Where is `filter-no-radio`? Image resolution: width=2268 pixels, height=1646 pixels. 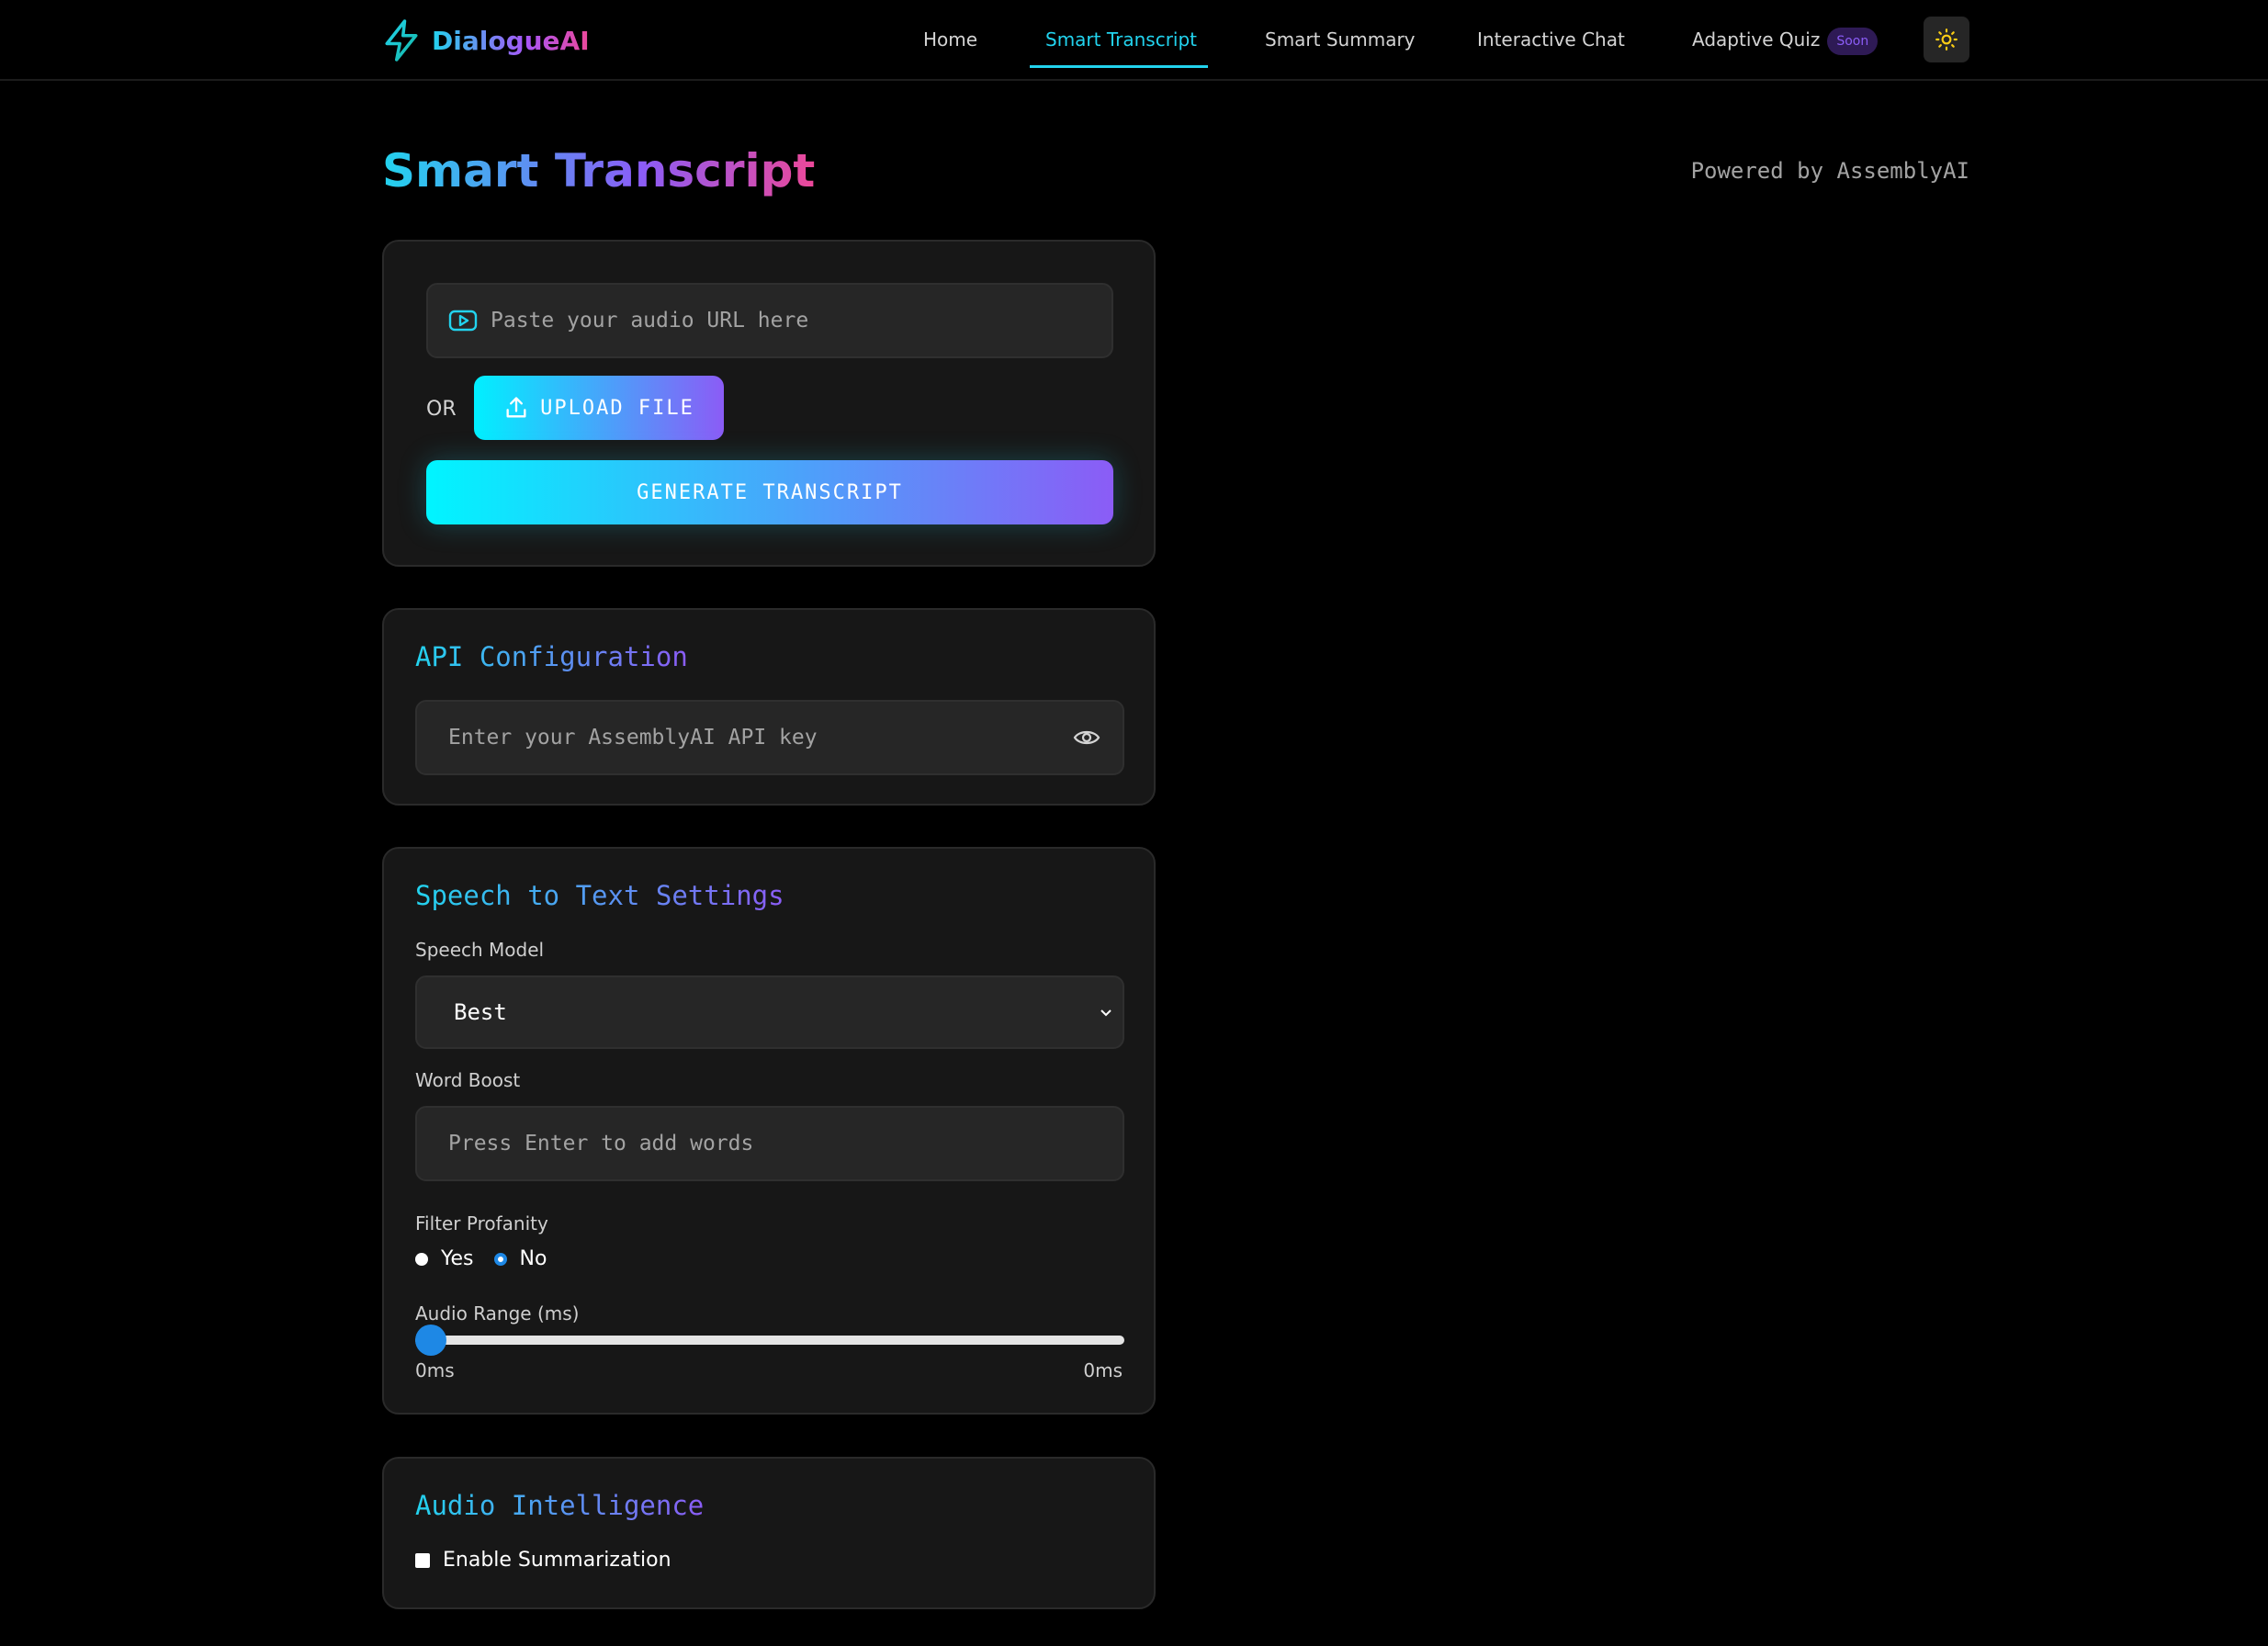
filter-no-radio is located at coordinates (500, 1259).